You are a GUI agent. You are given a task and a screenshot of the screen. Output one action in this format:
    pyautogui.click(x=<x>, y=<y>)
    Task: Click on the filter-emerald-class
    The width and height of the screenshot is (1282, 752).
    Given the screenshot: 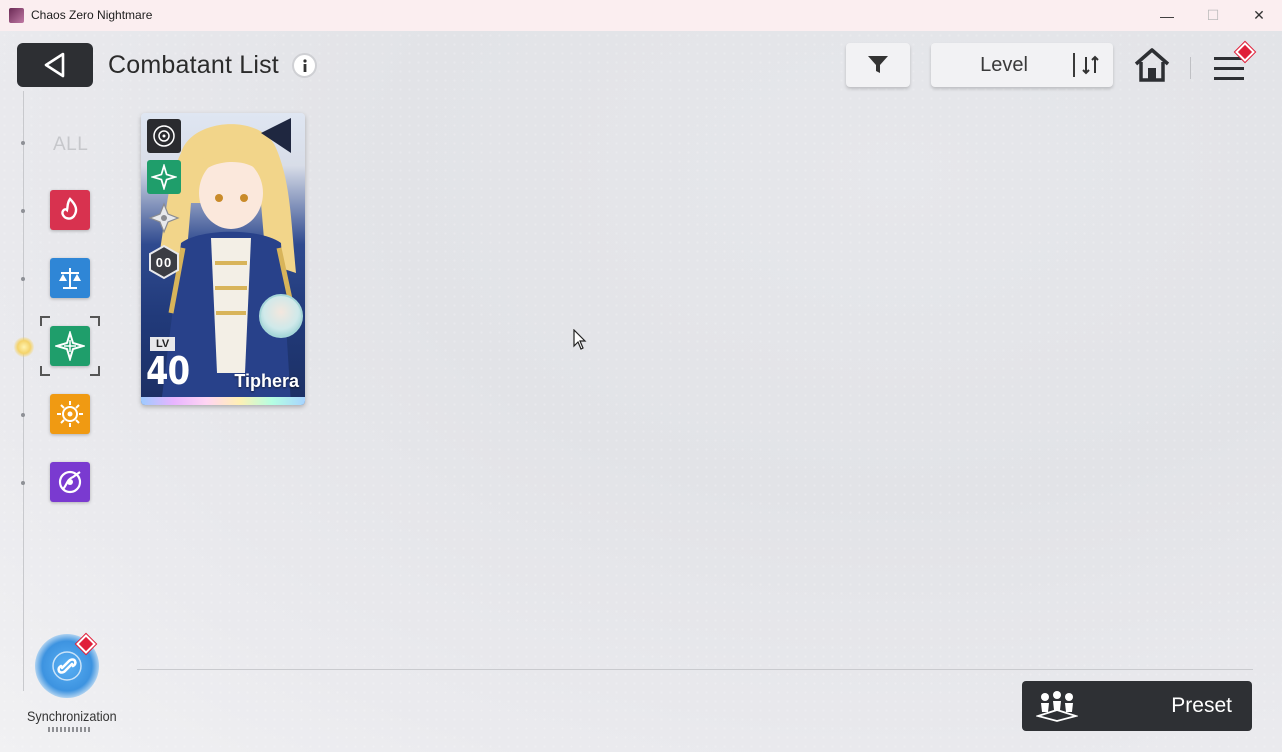 What is the action you would take?
    pyautogui.click(x=70, y=346)
    